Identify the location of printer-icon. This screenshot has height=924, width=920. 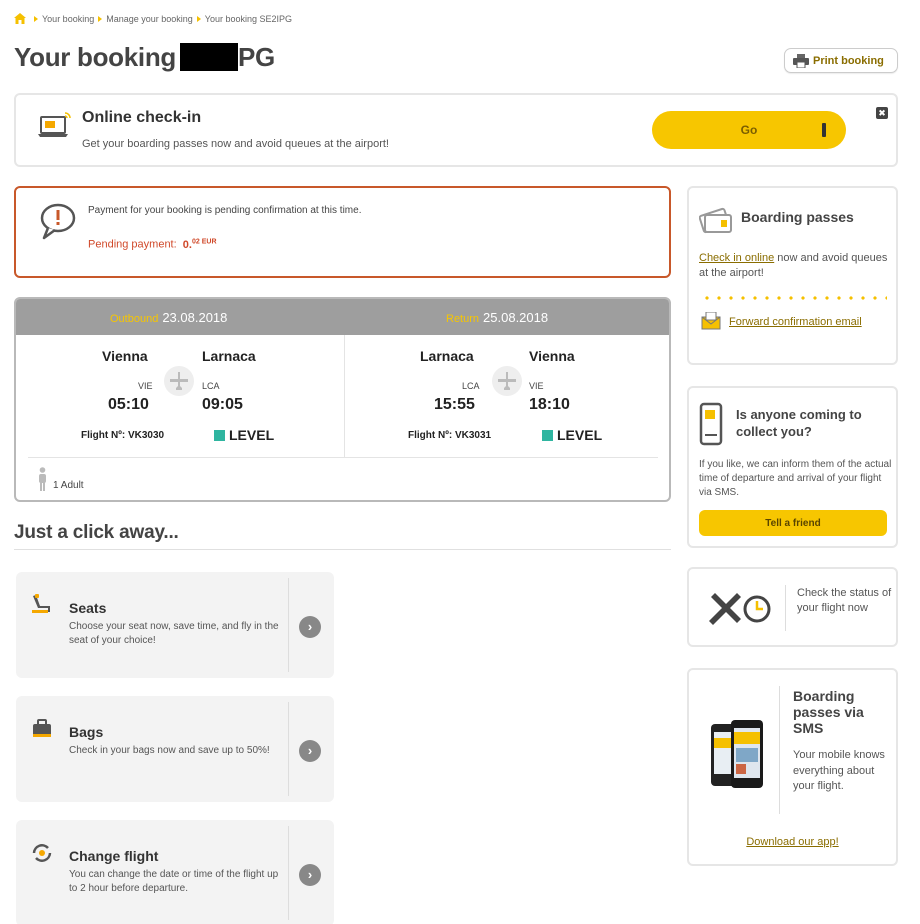
(801, 60).